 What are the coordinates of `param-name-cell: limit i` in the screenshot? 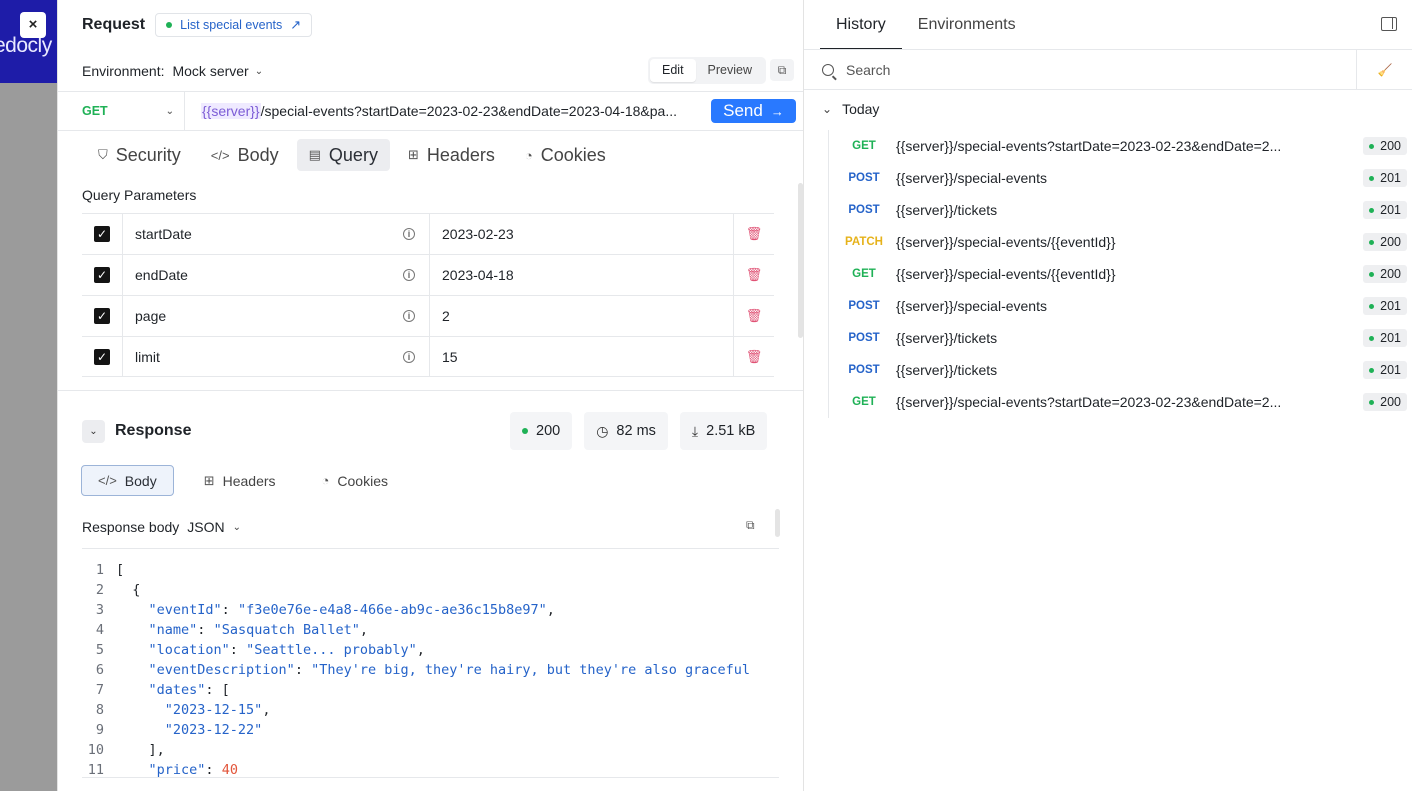 It's located at (276, 356).